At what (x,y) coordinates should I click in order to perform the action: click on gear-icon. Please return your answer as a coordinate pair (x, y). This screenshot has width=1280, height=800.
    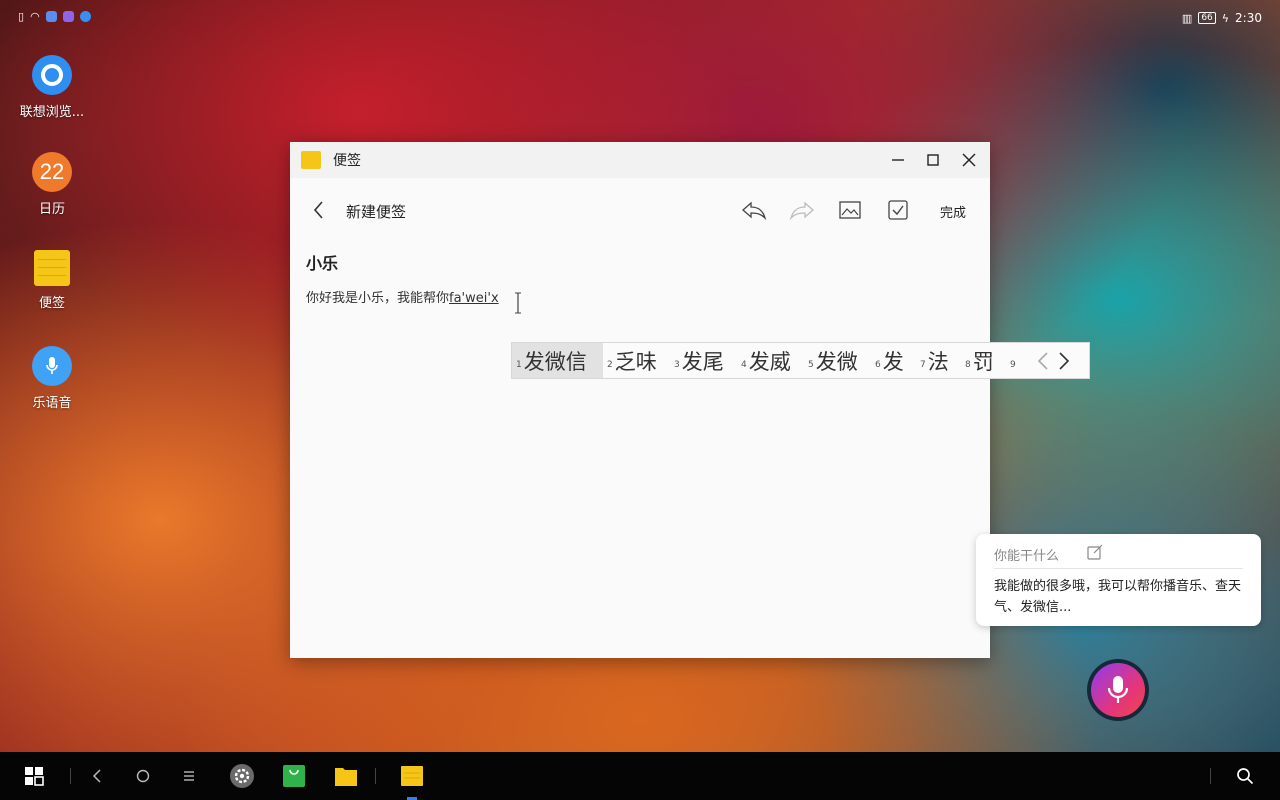
    Looking at the image, I should click on (242, 776).